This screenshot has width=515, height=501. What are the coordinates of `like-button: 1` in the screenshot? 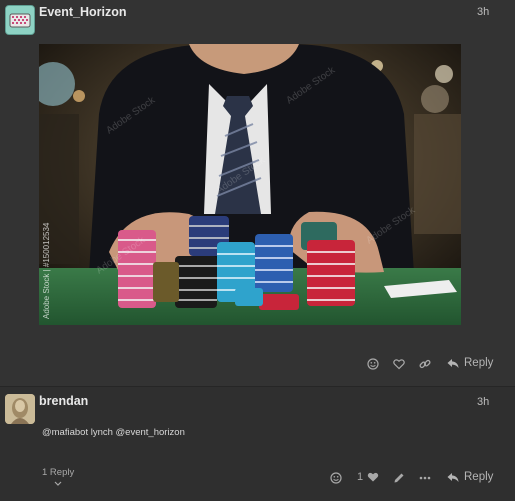 It's located at (368, 477).